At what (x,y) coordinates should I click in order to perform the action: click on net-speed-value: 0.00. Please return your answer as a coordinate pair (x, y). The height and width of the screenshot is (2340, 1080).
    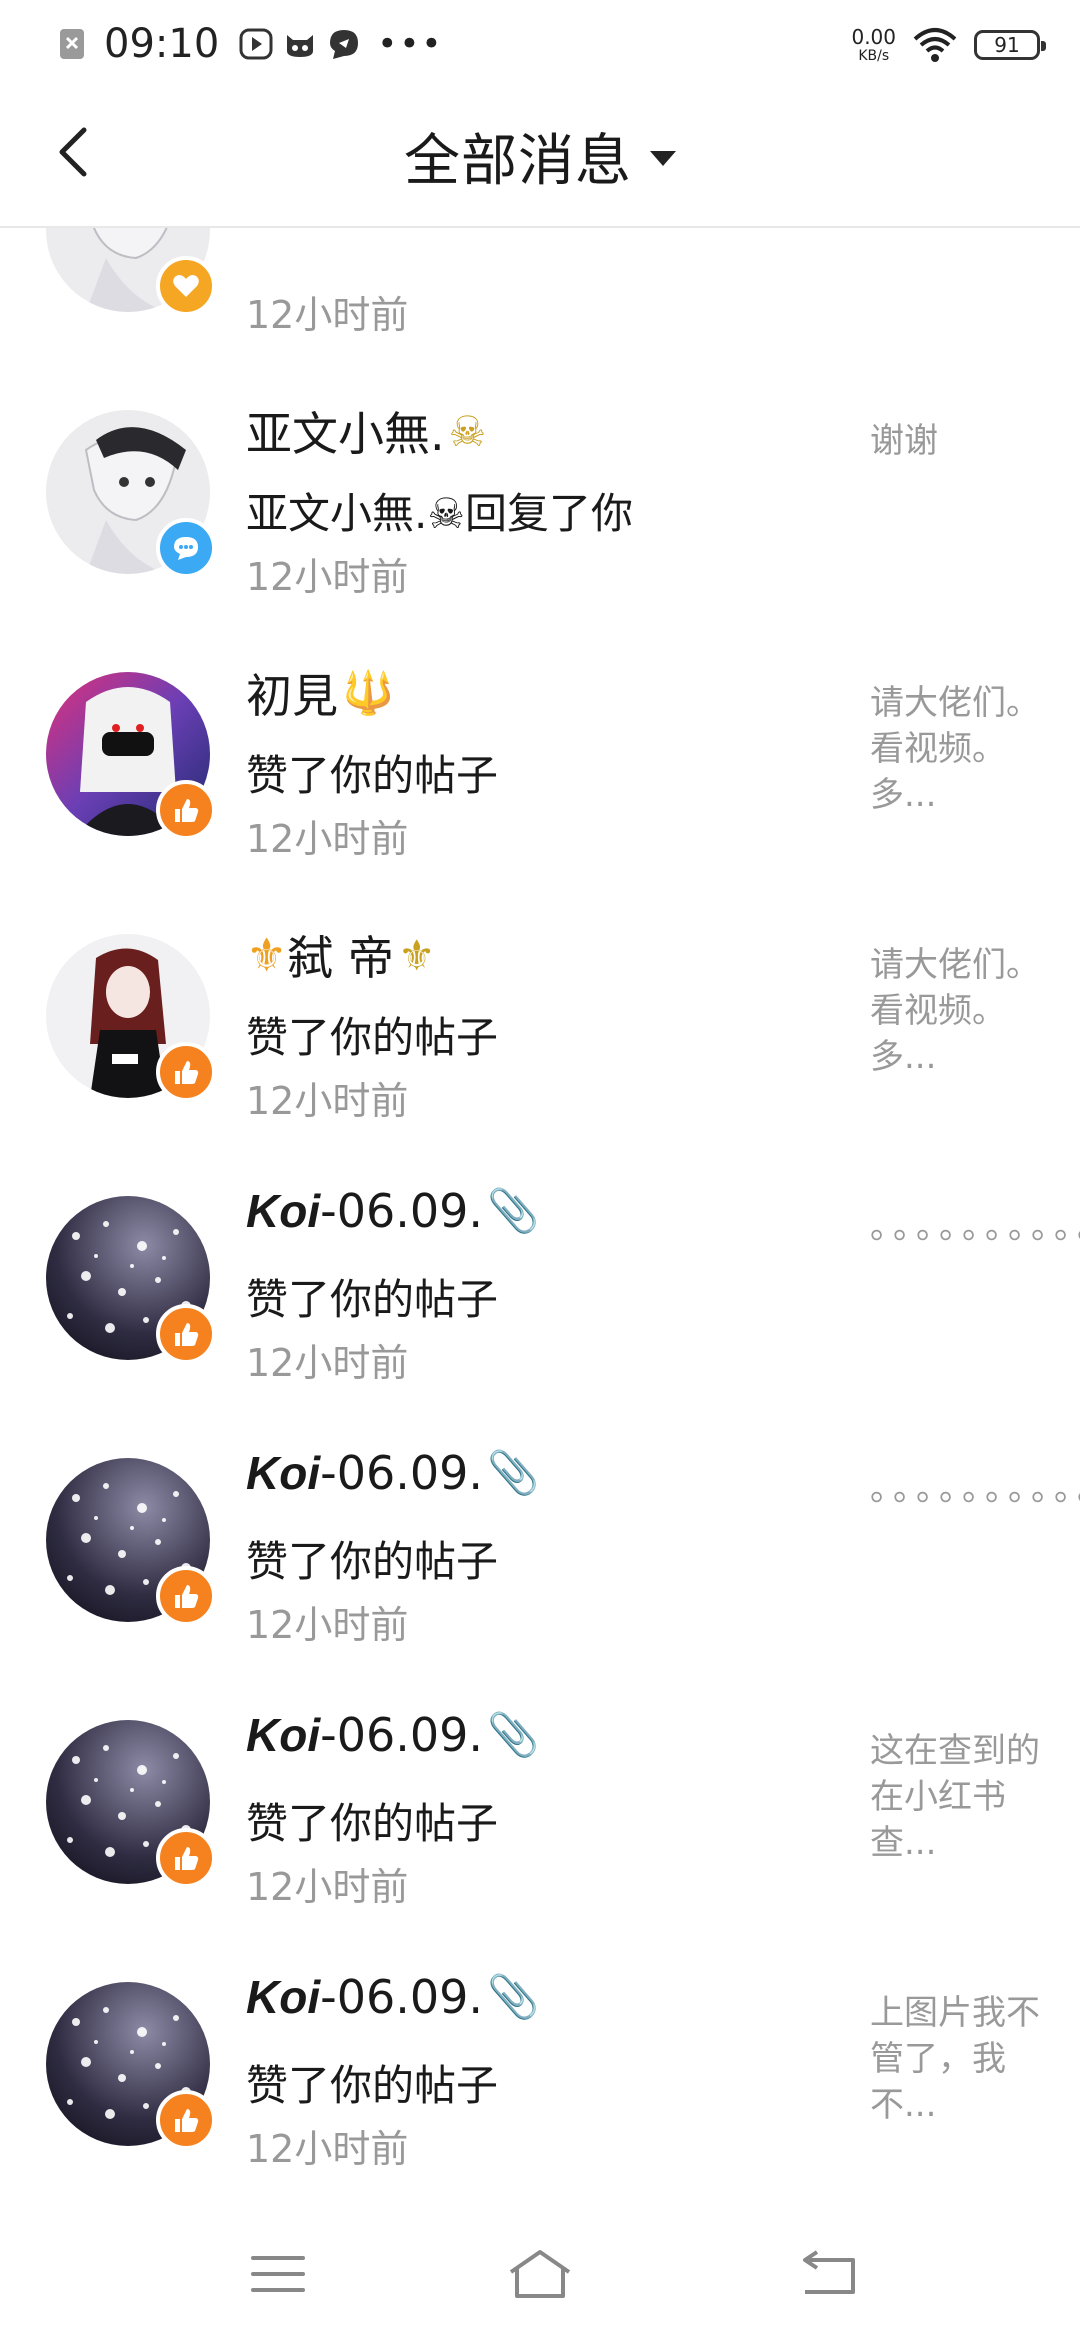
    Looking at the image, I should click on (873, 37).